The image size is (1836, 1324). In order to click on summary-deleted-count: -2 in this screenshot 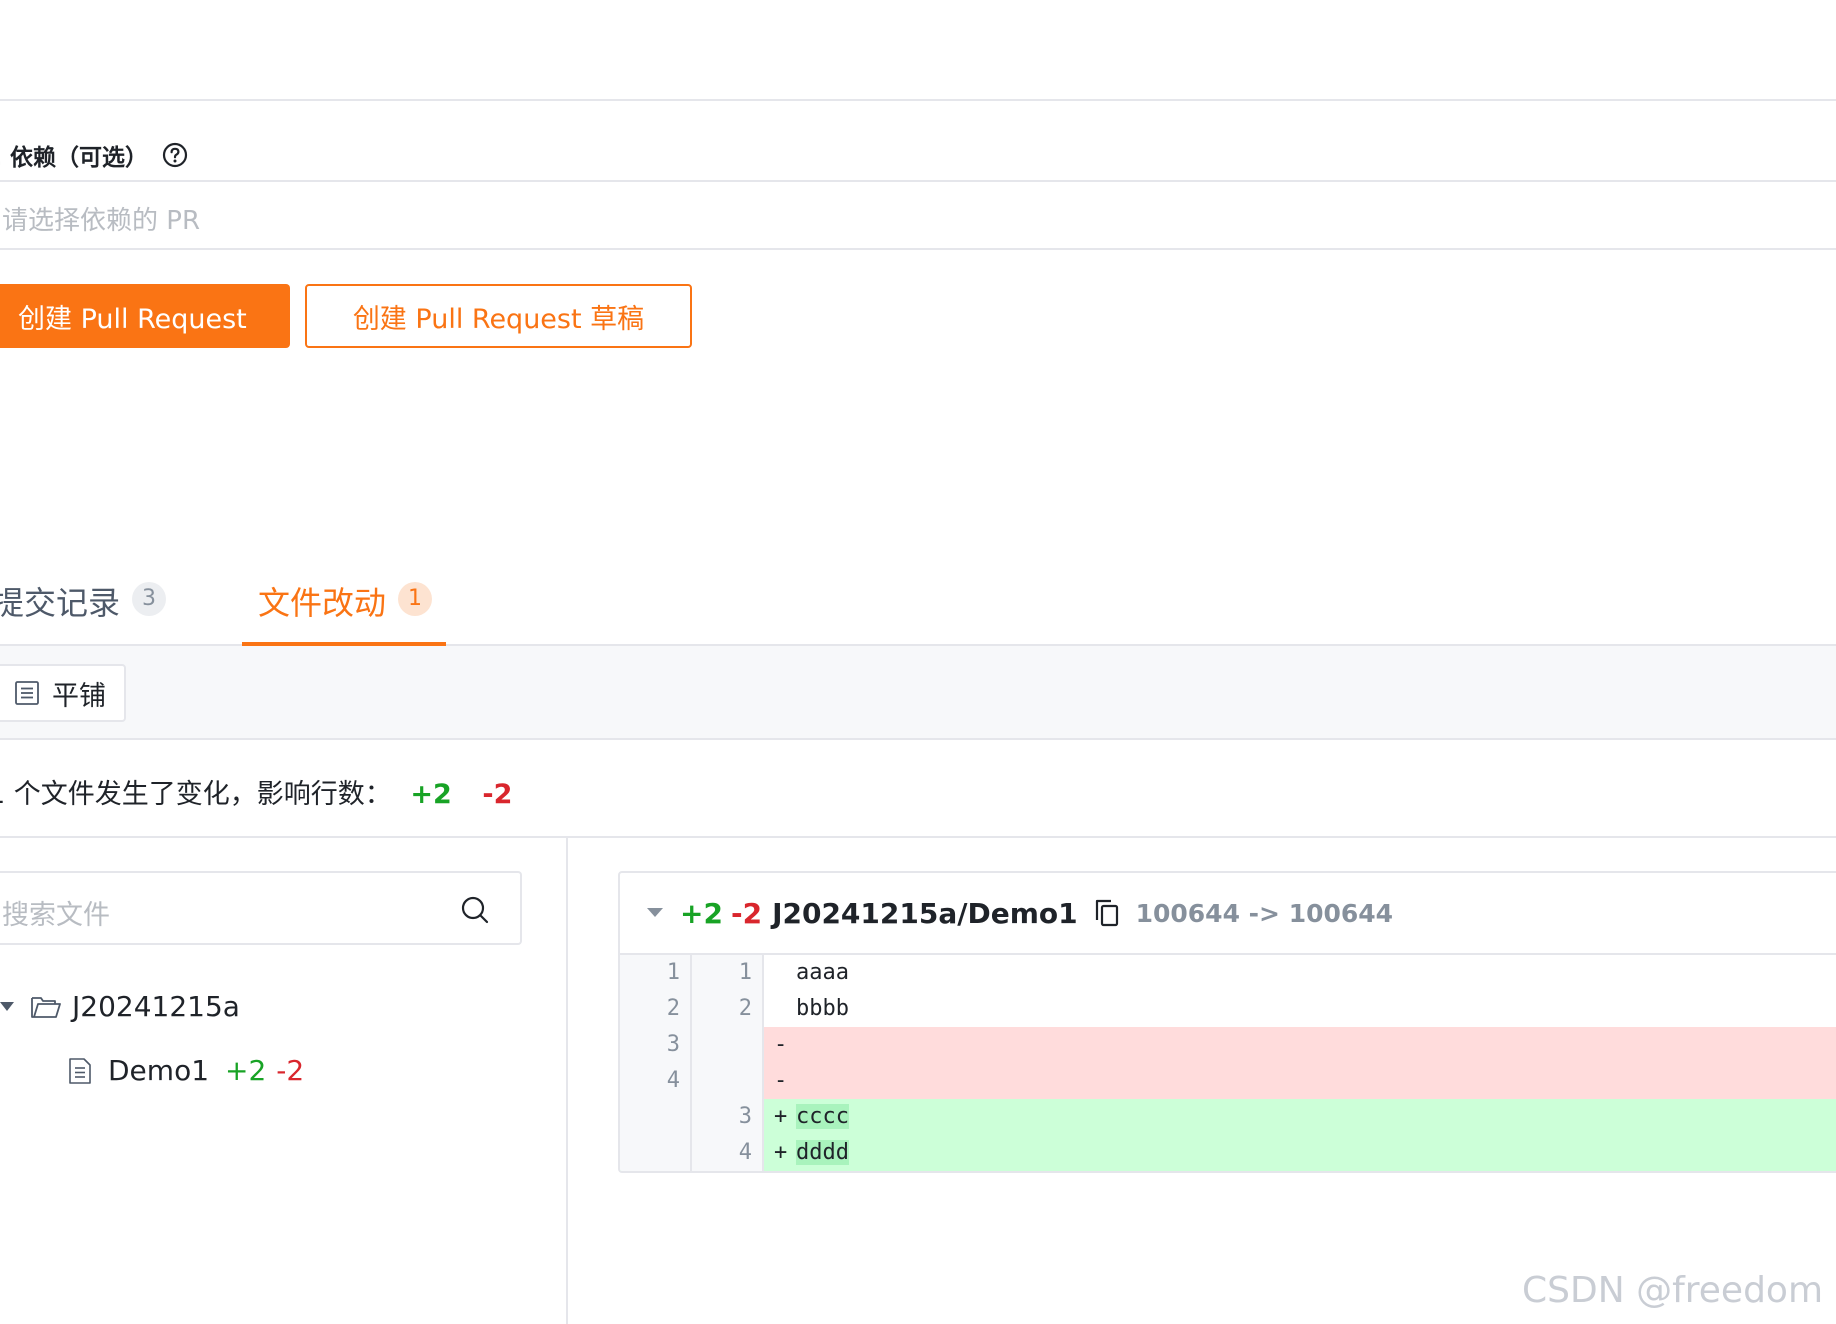, I will do `click(497, 794)`.